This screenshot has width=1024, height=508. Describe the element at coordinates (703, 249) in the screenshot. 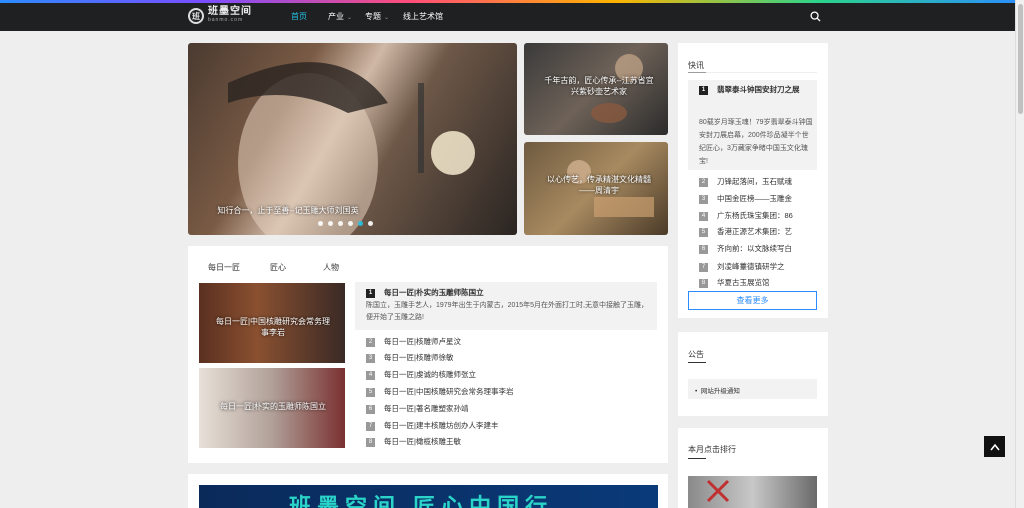

I see `rank-badge: 6` at that location.